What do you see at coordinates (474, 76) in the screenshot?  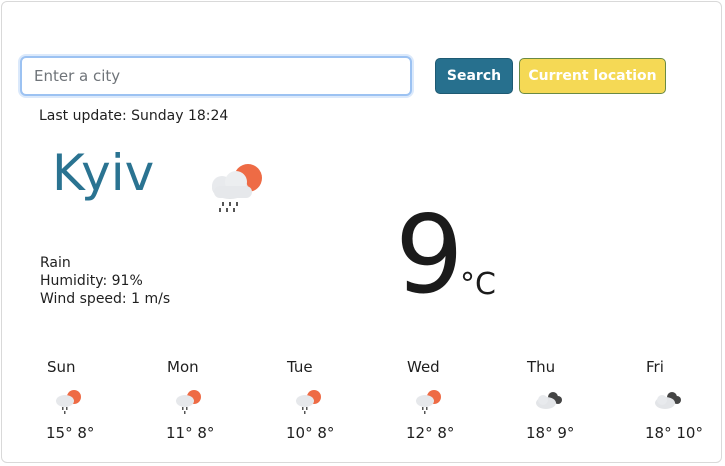 I see `search-button: Search` at bounding box center [474, 76].